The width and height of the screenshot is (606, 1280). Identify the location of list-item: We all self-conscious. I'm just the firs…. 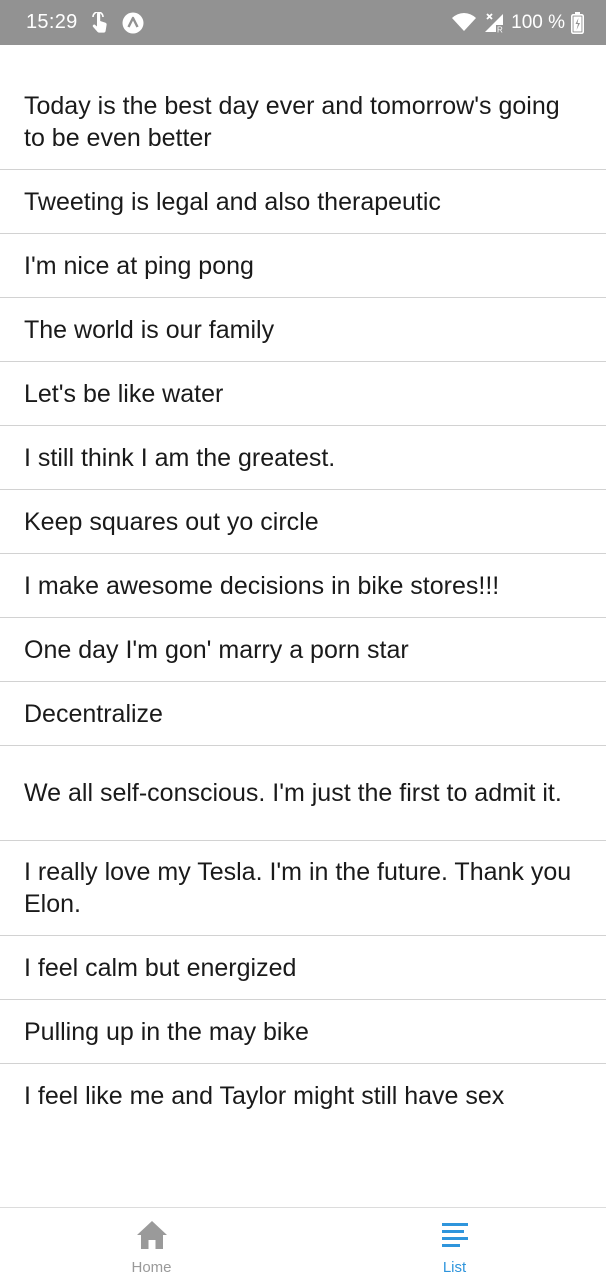
(303, 793).